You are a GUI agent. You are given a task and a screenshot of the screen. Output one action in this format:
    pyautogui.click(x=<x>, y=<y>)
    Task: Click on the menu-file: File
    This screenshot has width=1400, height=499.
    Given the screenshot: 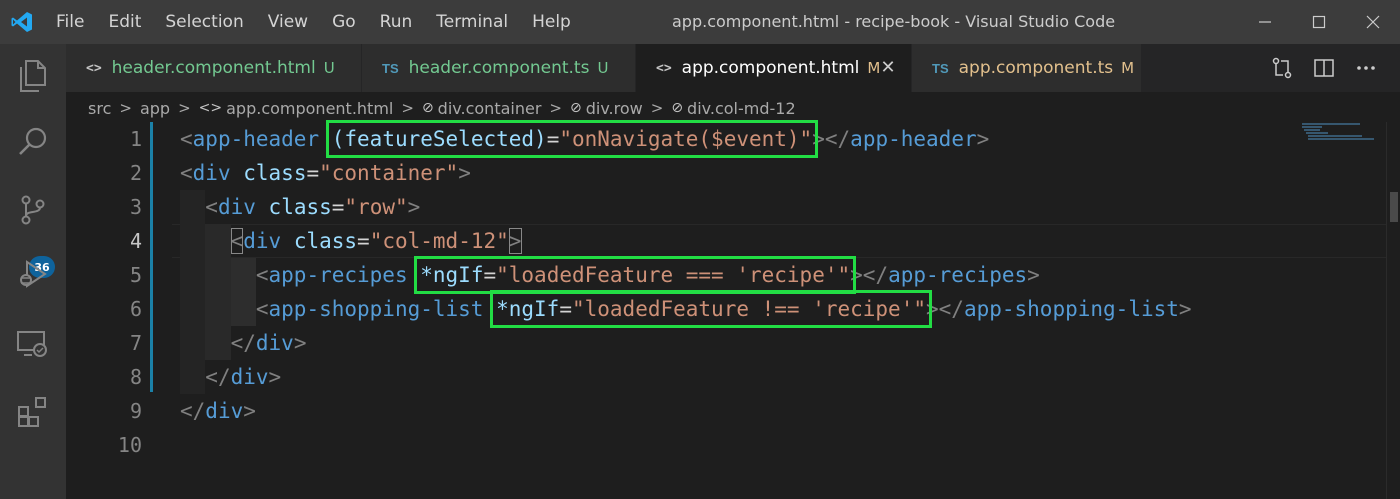 What is the action you would take?
    pyautogui.click(x=70, y=22)
    